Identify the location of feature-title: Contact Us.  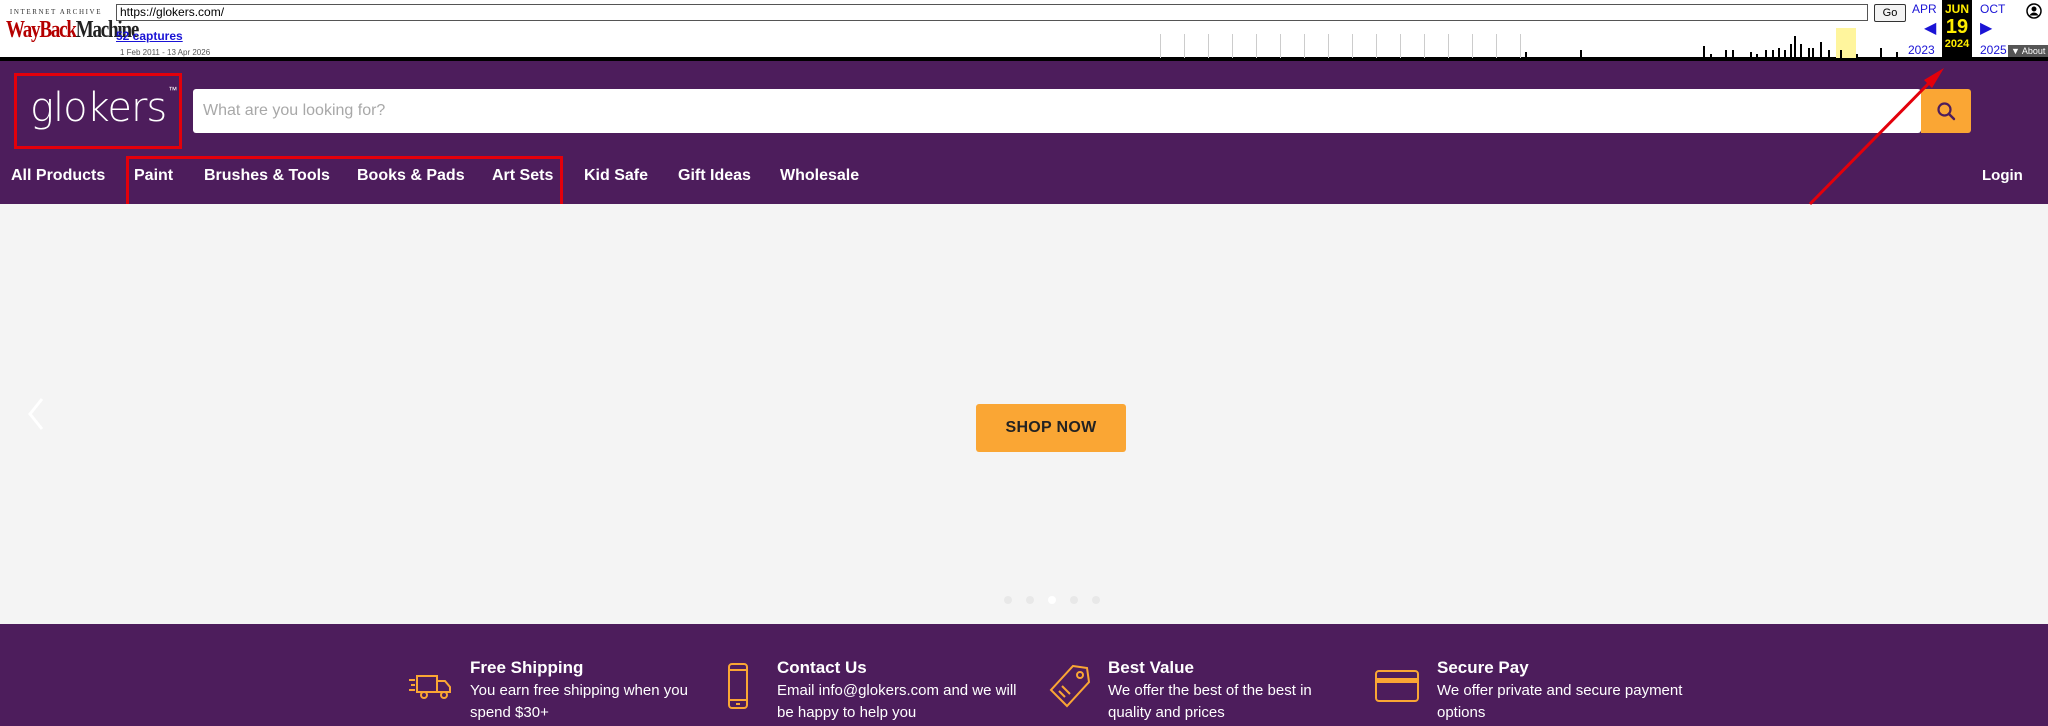
(822, 667).